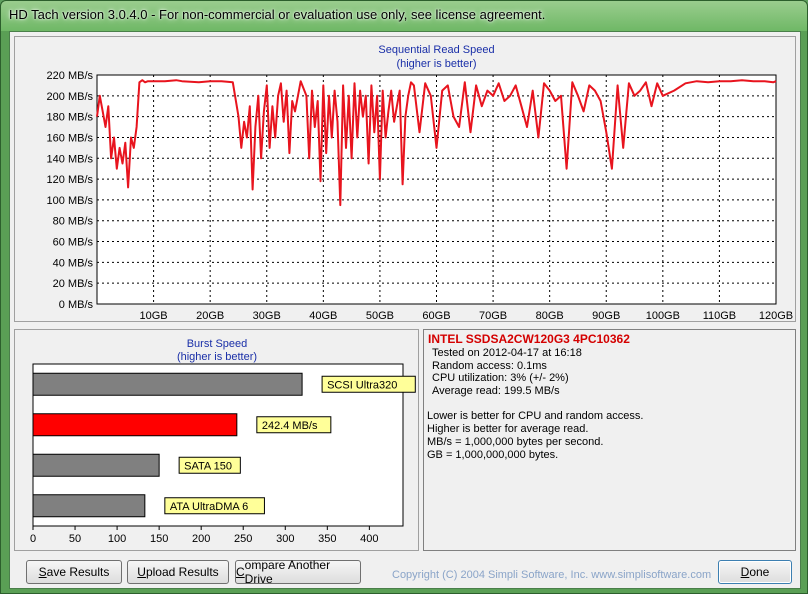 Image resolution: width=808 pixels, height=594 pixels. What do you see at coordinates (508, 429) in the screenshot?
I see `note-line: Higher is better for average read.` at bounding box center [508, 429].